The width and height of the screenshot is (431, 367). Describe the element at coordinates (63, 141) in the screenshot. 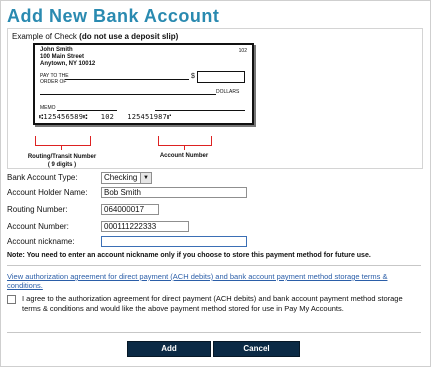

I see `routing-bracket` at that location.